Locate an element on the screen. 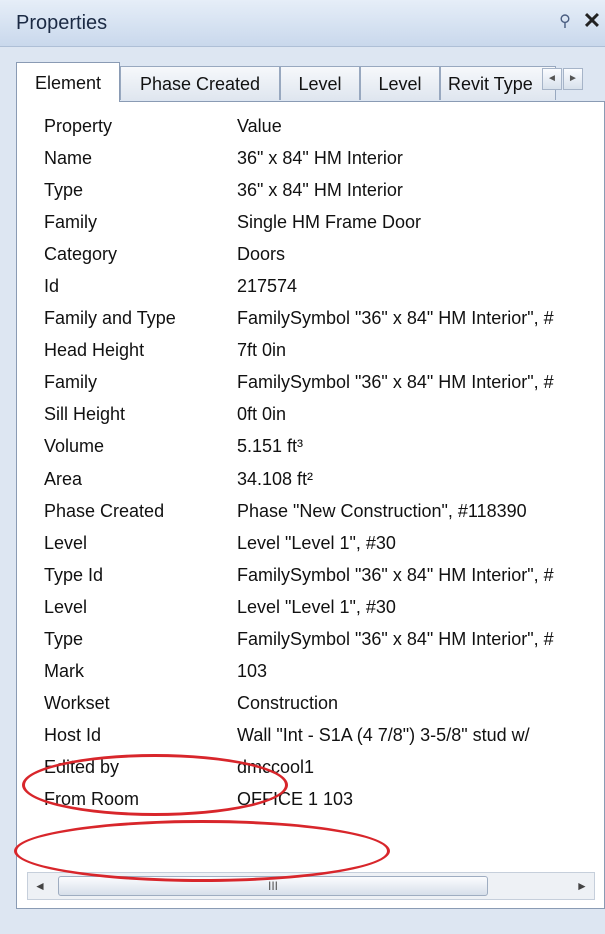 The height and width of the screenshot is (934, 605). property-row: Family Single HM Frame Door is located at coordinates (316, 222).